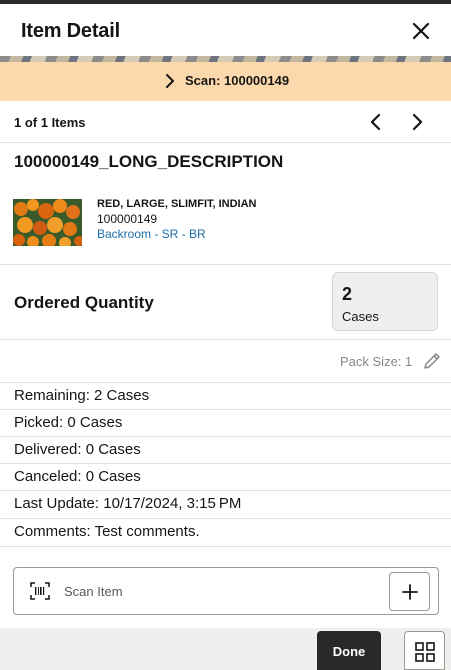  I want to click on grid-icon, so click(425, 652).